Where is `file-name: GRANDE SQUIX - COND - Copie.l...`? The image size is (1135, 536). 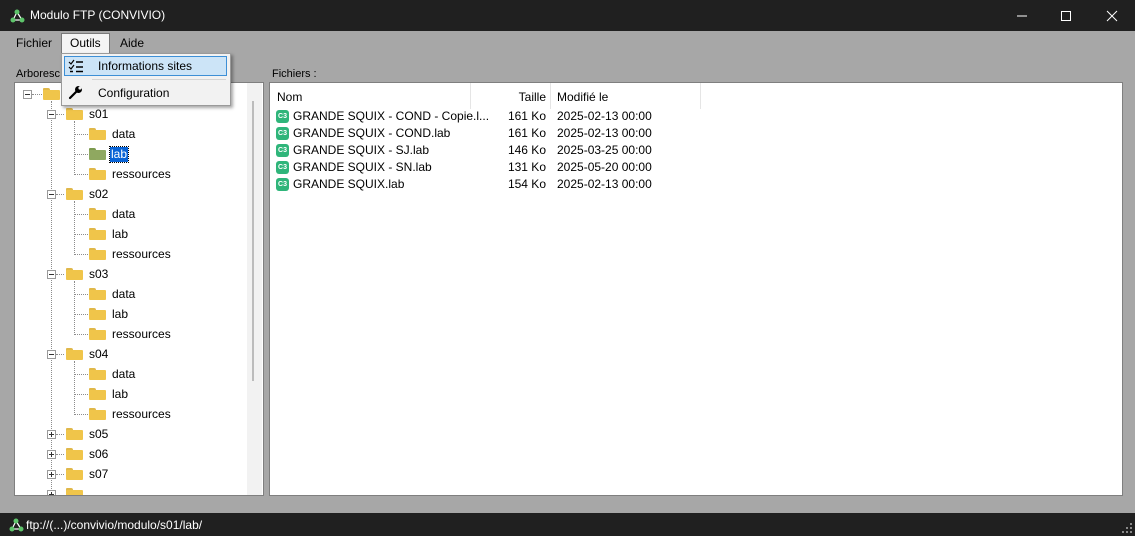 file-name: GRANDE SQUIX - COND - Copie.l... is located at coordinates (391, 116).